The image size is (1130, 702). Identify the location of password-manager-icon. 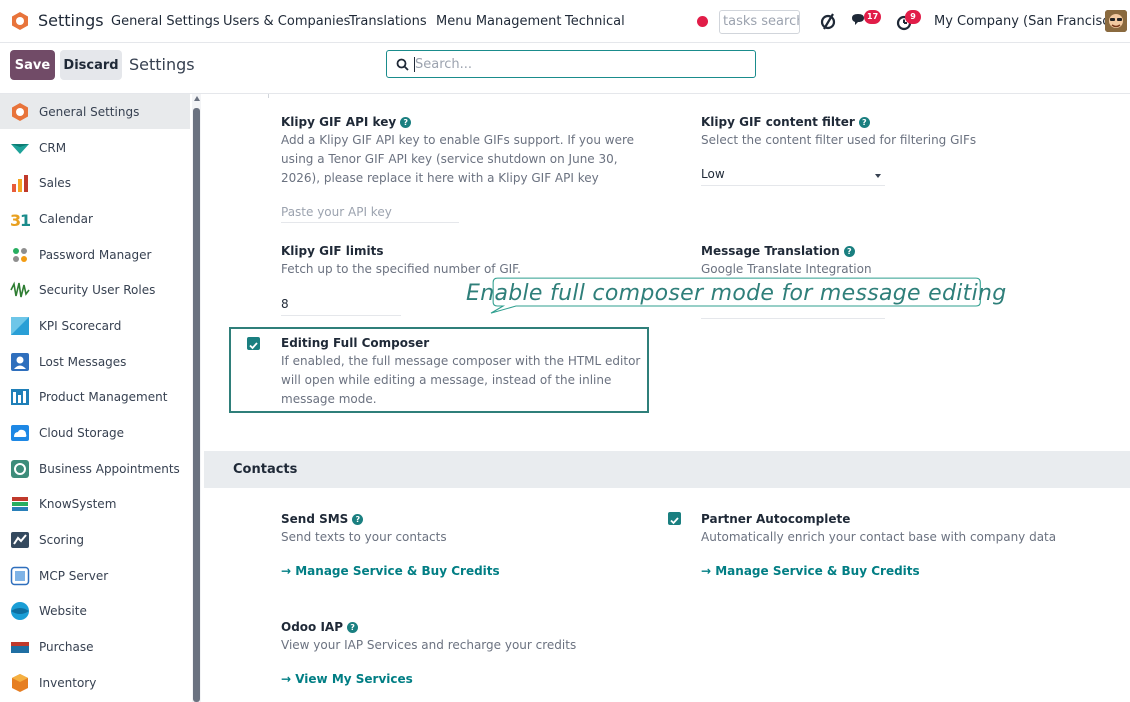
(20, 255).